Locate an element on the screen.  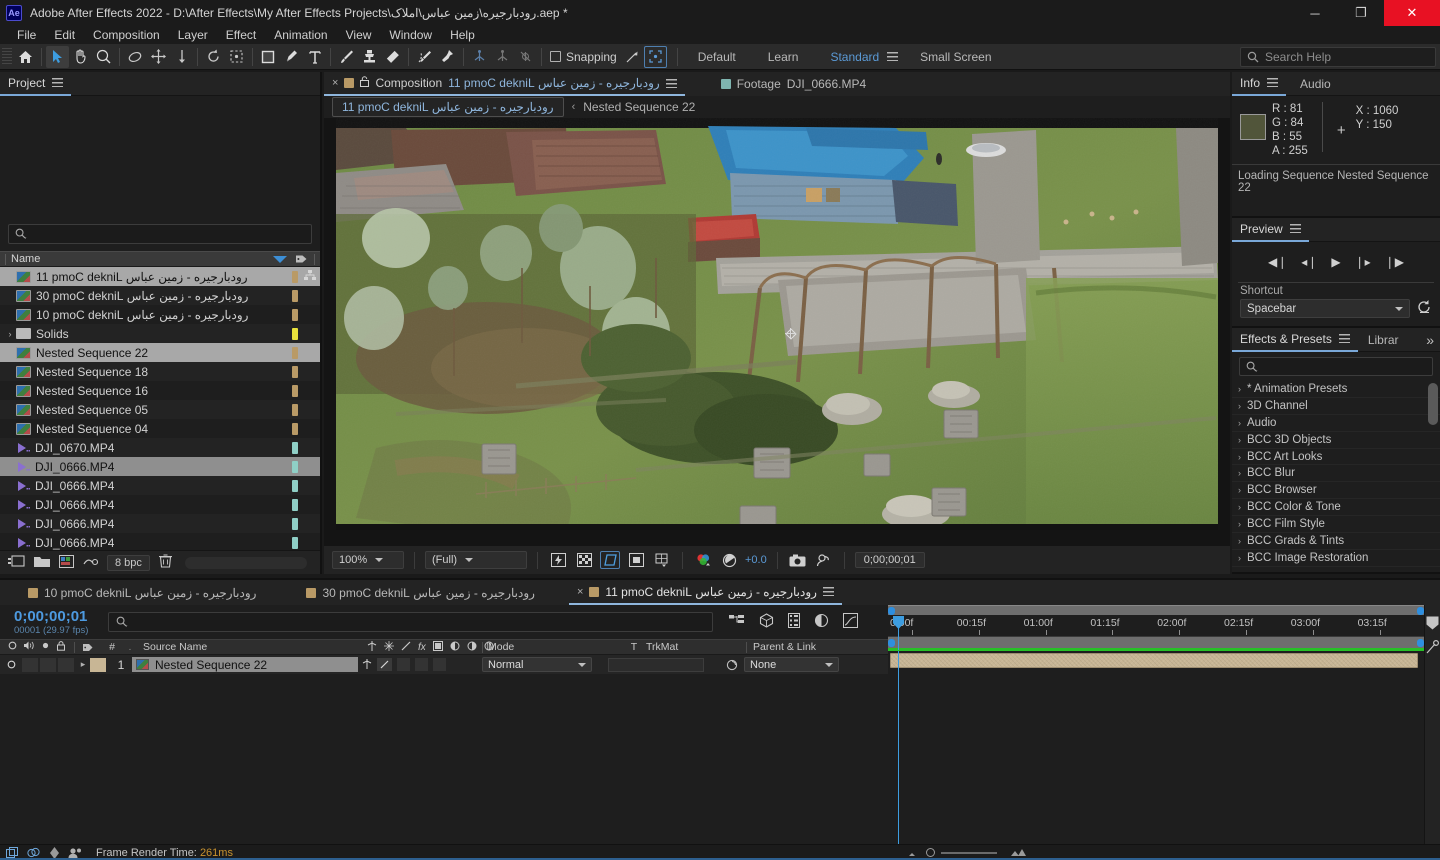
home-icon is located at coordinates (25, 57).